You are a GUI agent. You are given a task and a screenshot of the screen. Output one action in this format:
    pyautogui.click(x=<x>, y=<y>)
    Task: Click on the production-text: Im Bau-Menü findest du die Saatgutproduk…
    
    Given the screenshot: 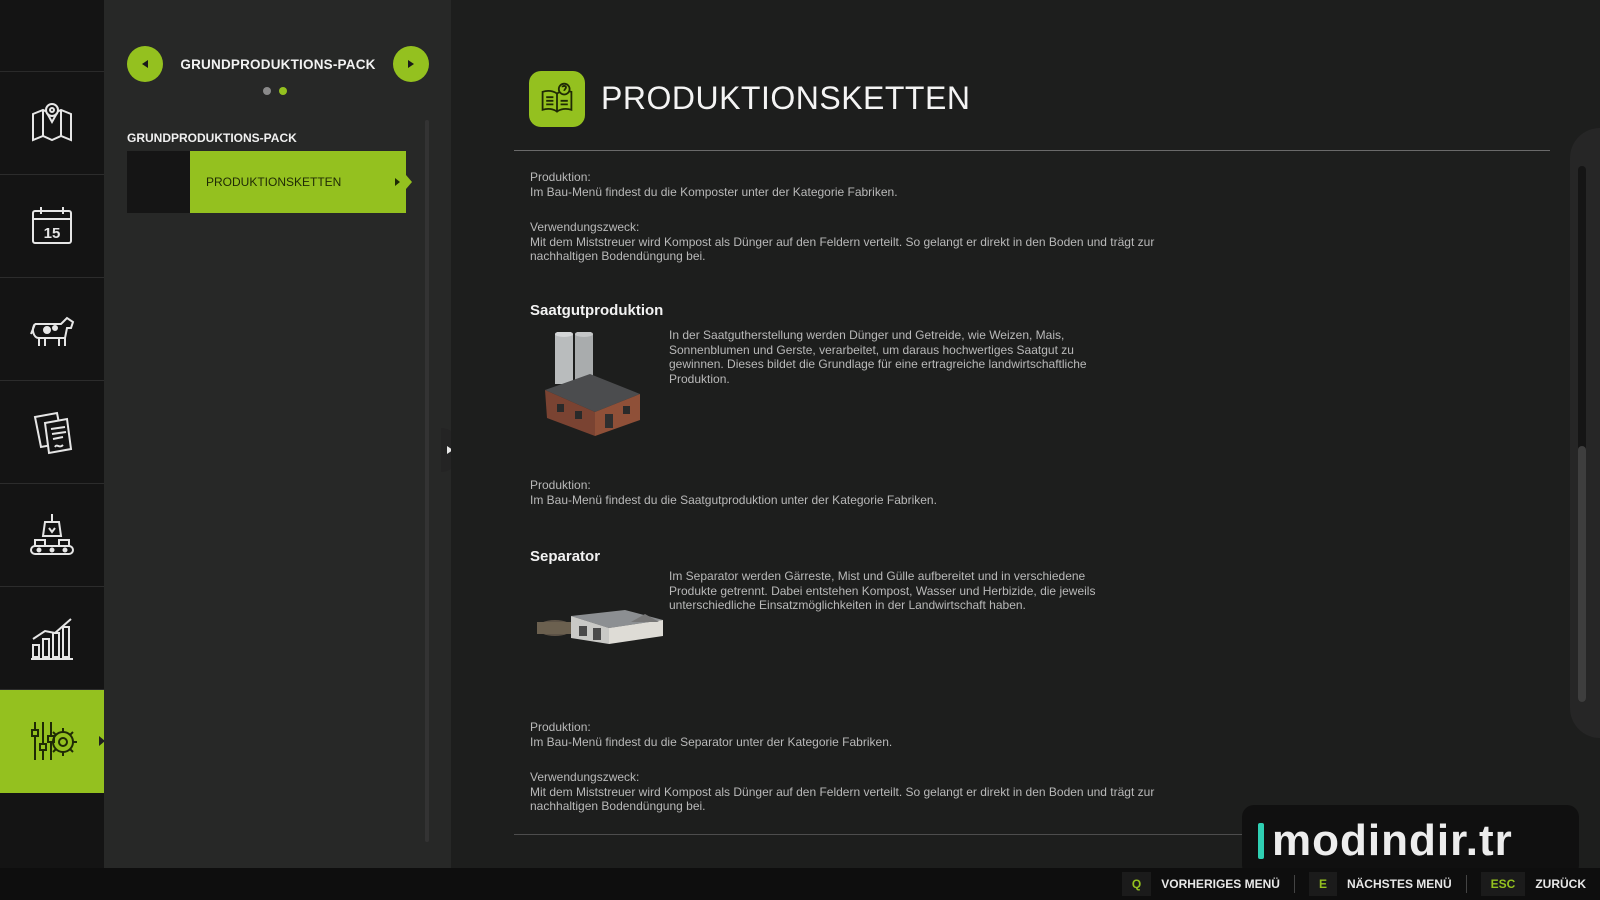 What is the action you would take?
    pyautogui.click(x=733, y=499)
    